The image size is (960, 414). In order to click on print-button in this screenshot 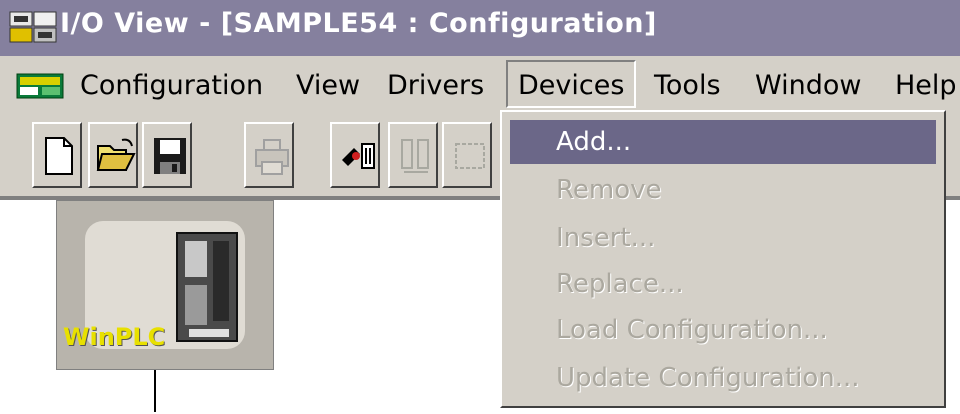, I will do `click(269, 155)`.